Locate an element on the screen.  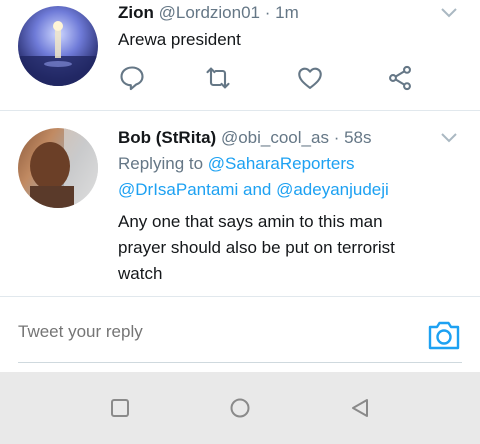
tweet-header: Zion @Lordzion01 · 1m is located at coordinates (208, 13).